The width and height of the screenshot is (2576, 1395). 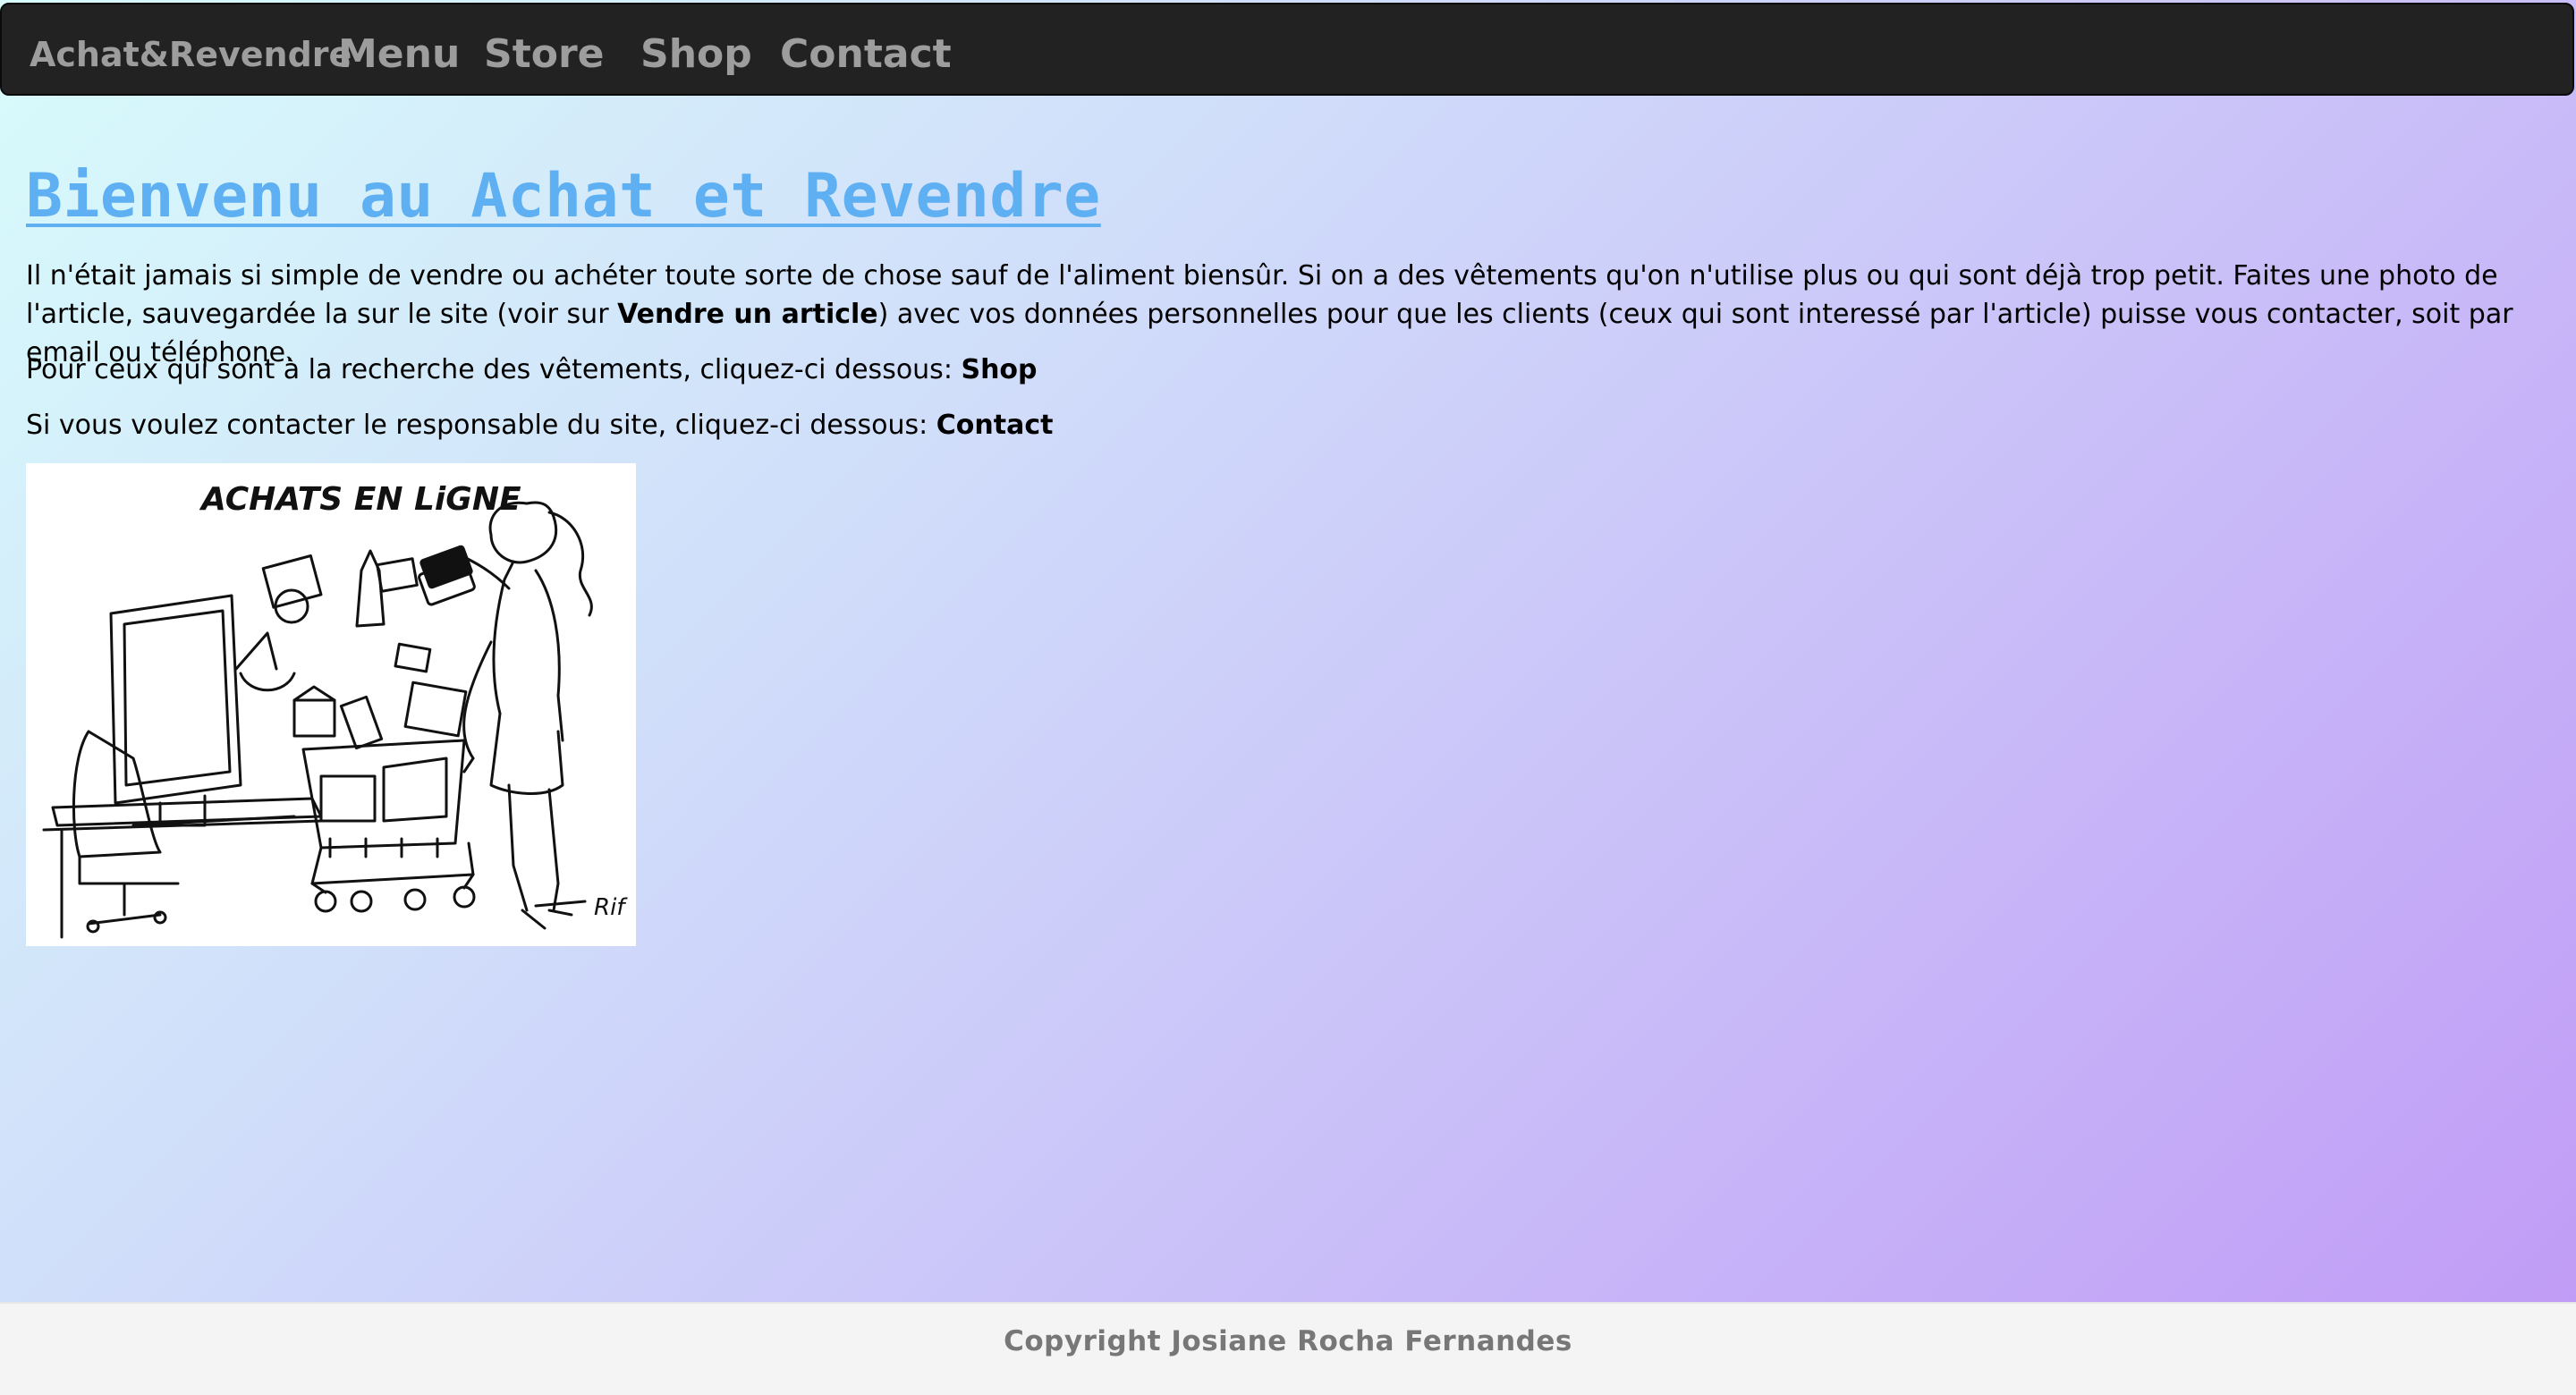 I want to click on illustration-caption: ACHATS EN LiGNE, so click(x=360, y=499).